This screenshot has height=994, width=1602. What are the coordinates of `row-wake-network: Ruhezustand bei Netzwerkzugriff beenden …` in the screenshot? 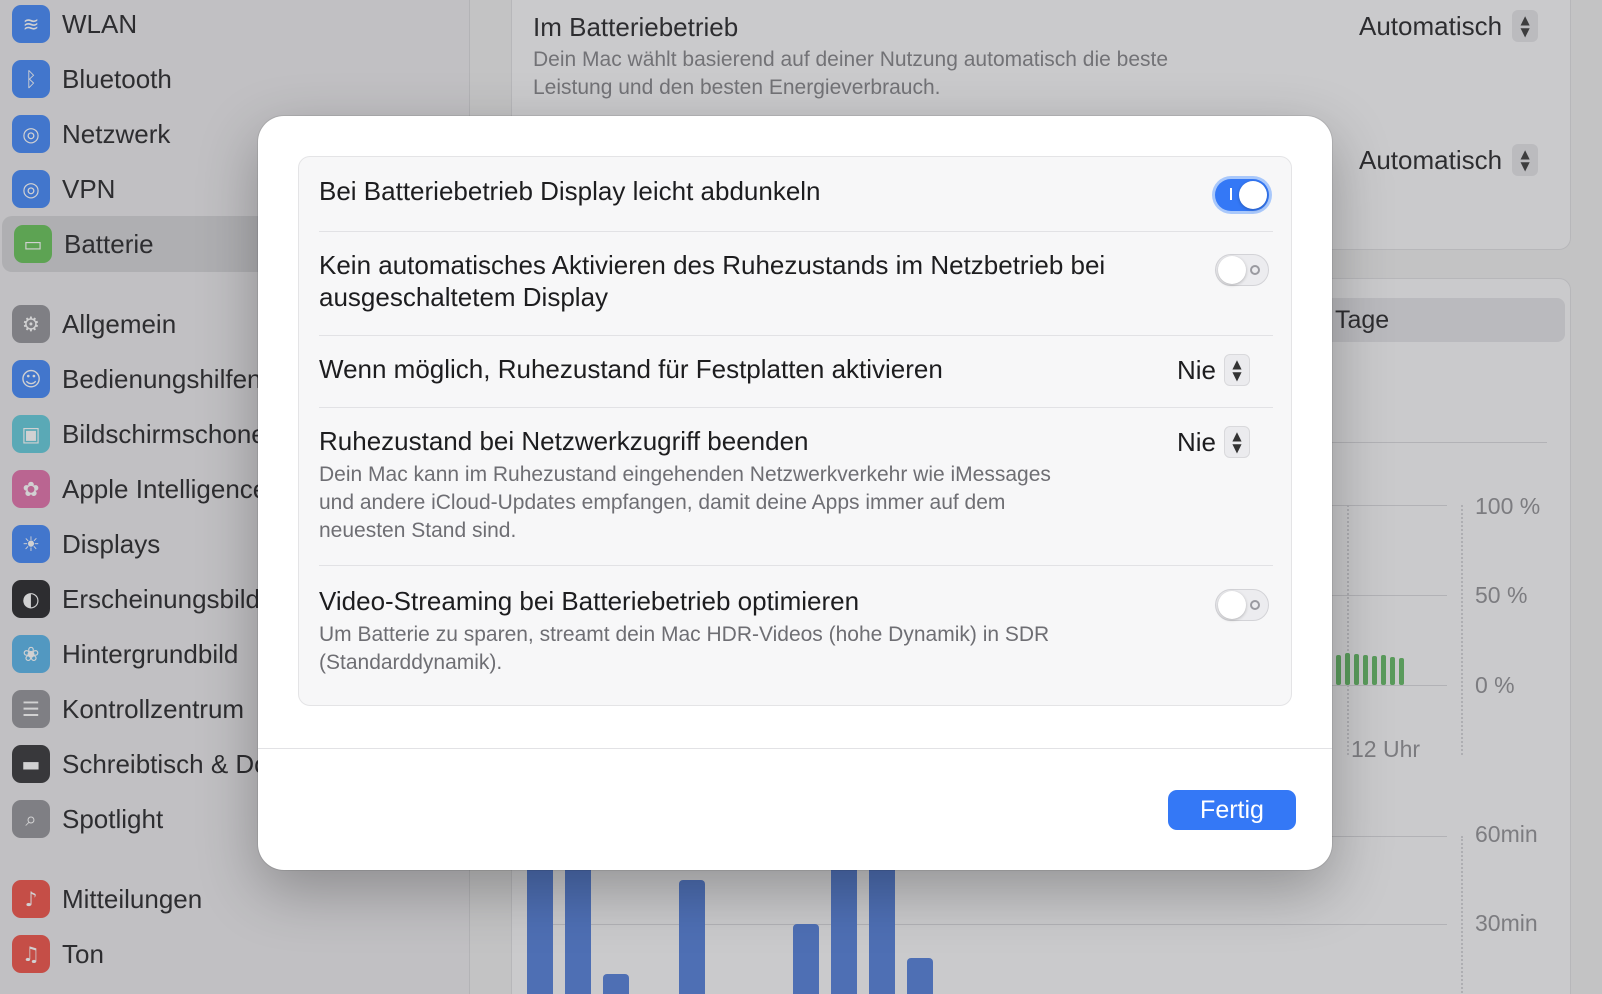 It's located at (796, 485).